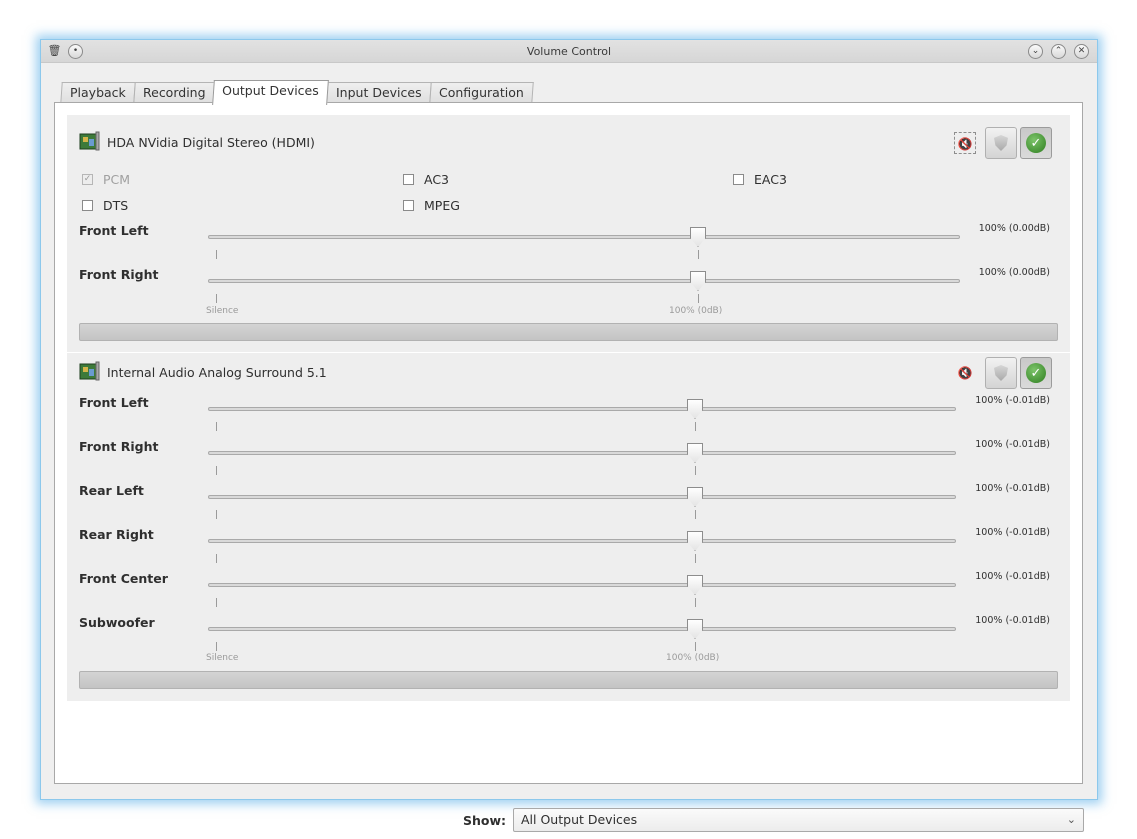 The width and height of the screenshot is (1137, 839). Describe the element at coordinates (211, 142) in the screenshot. I see `device-name: HDA NVidia Digital Stereo (HDMI)` at that location.